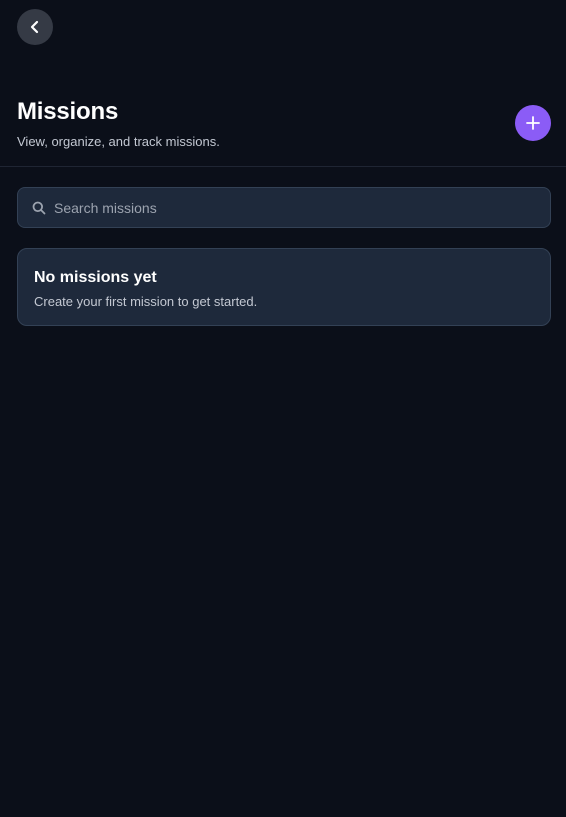 The height and width of the screenshot is (817, 566). What do you see at coordinates (118, 141) in the screenshot?
I see `page-subtitle: View, organize, and track missions.` at bounding box center [118, 141].